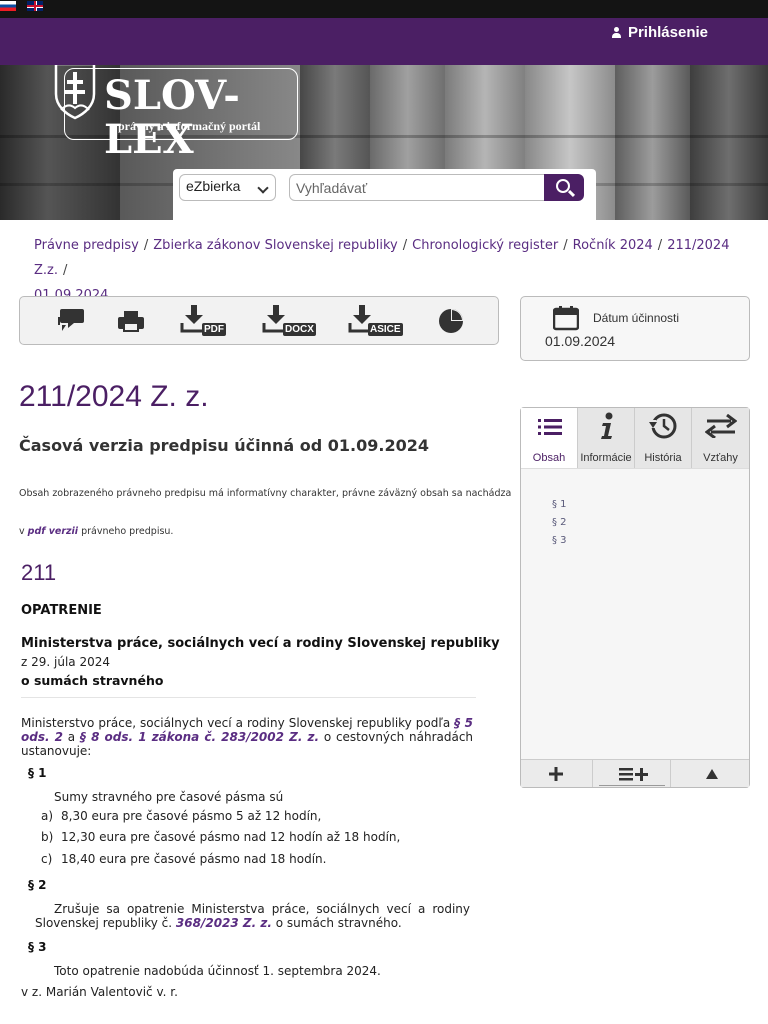 The image size is (768, 1024). I want to click on scroll-top-button, so click(710, 773).